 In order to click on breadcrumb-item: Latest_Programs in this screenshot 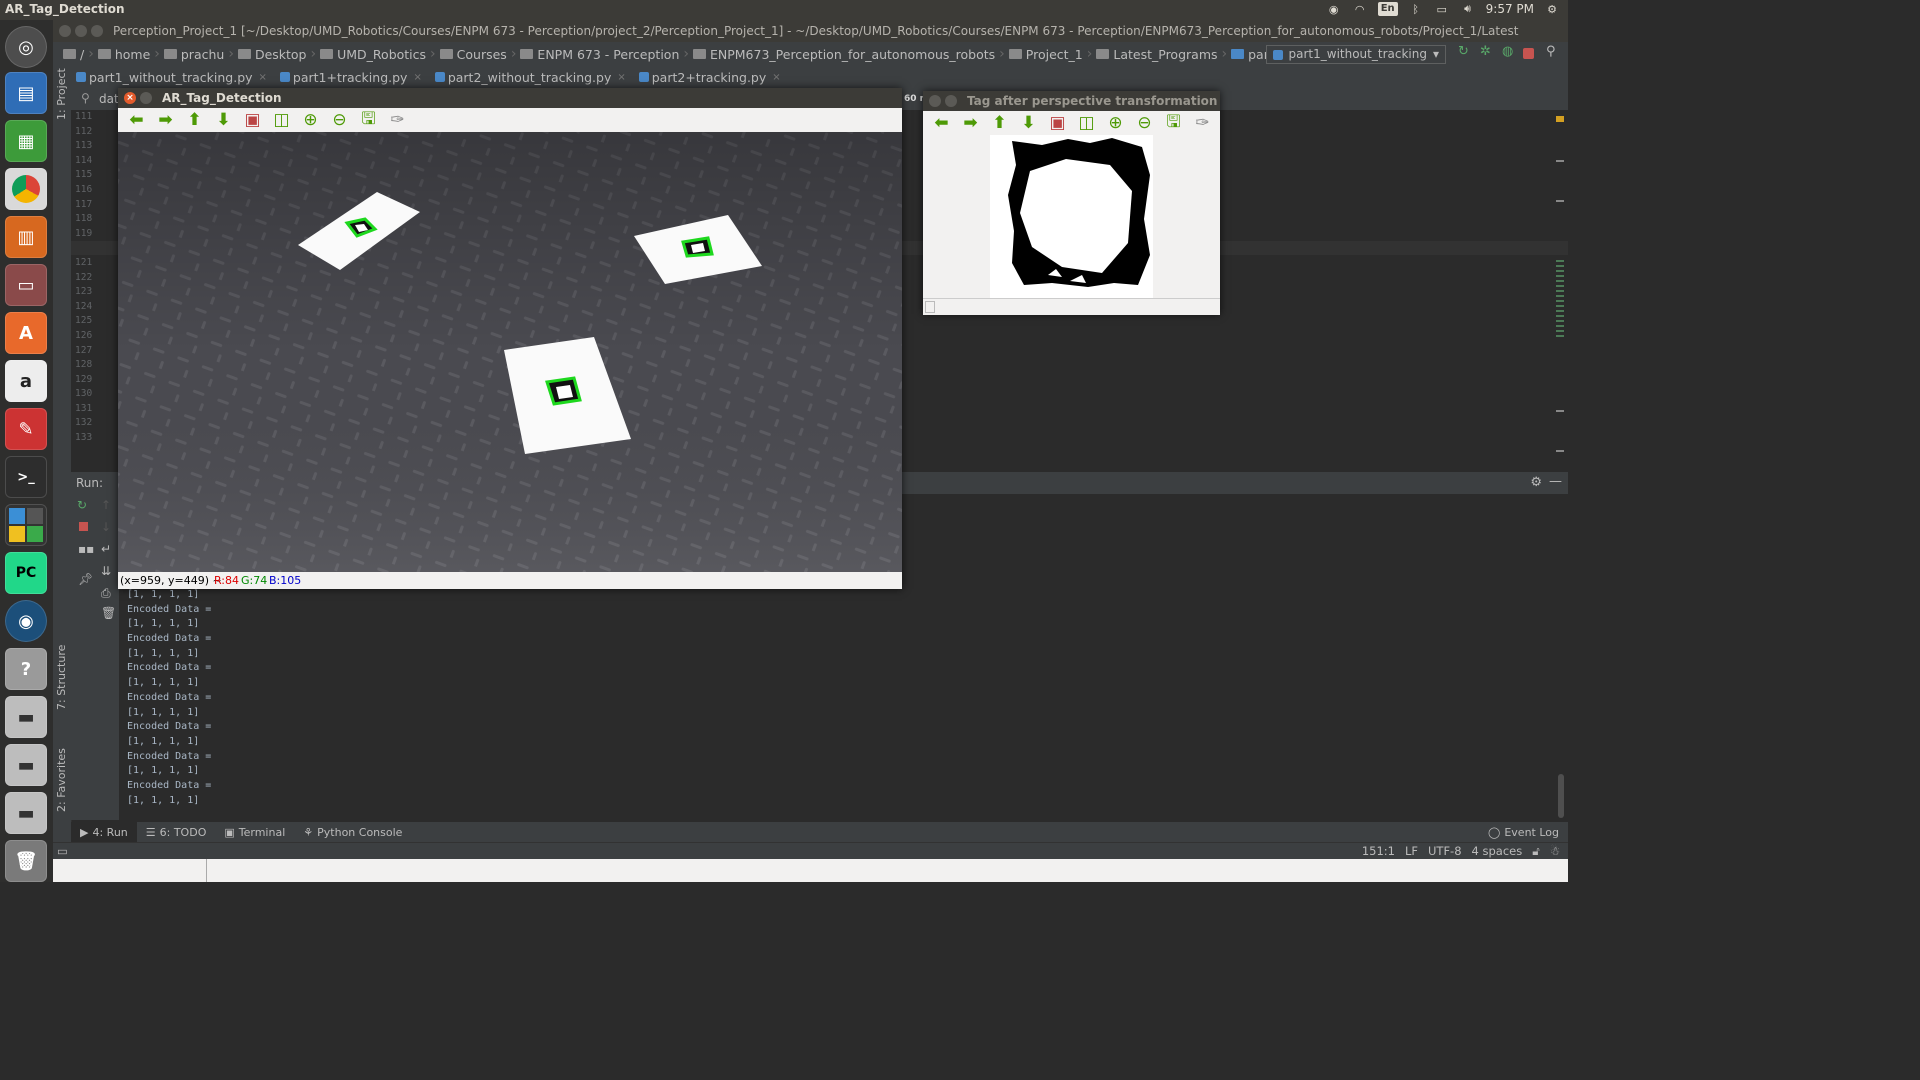, I will do `click(1156, 54)`.